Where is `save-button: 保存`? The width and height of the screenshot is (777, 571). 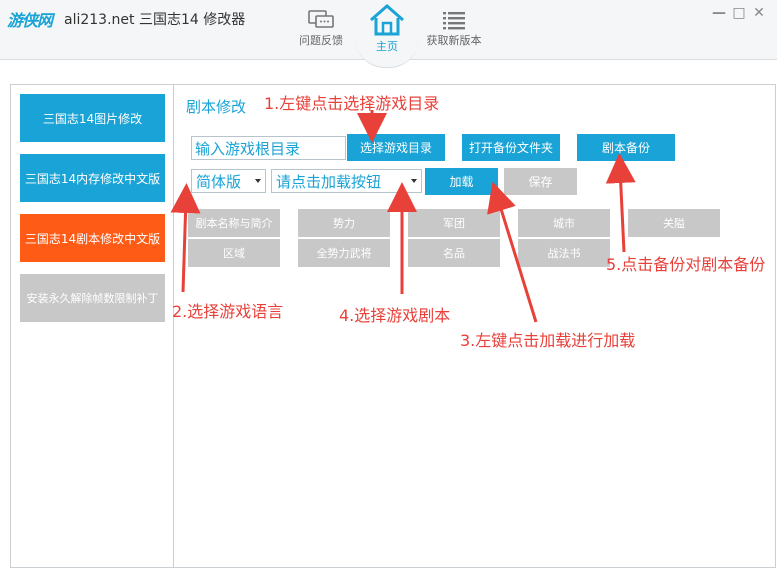 save-button: 保存 is located at coordinates (540, 181).